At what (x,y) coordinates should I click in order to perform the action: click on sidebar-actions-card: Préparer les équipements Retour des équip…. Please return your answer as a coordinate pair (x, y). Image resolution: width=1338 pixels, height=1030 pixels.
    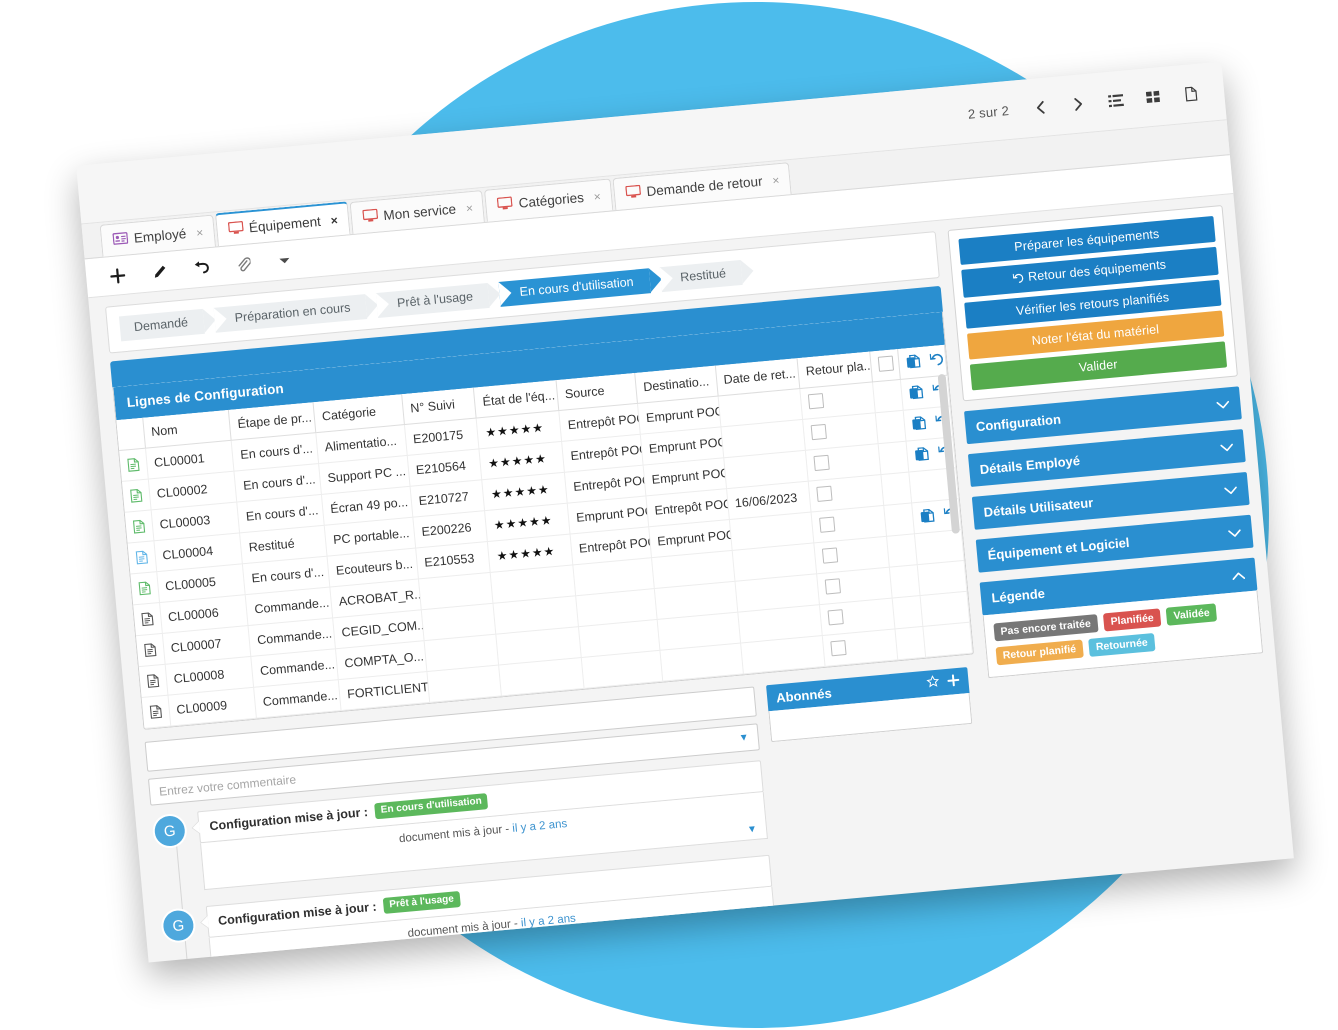
    Looking at the image, I should click on (1092, 303).